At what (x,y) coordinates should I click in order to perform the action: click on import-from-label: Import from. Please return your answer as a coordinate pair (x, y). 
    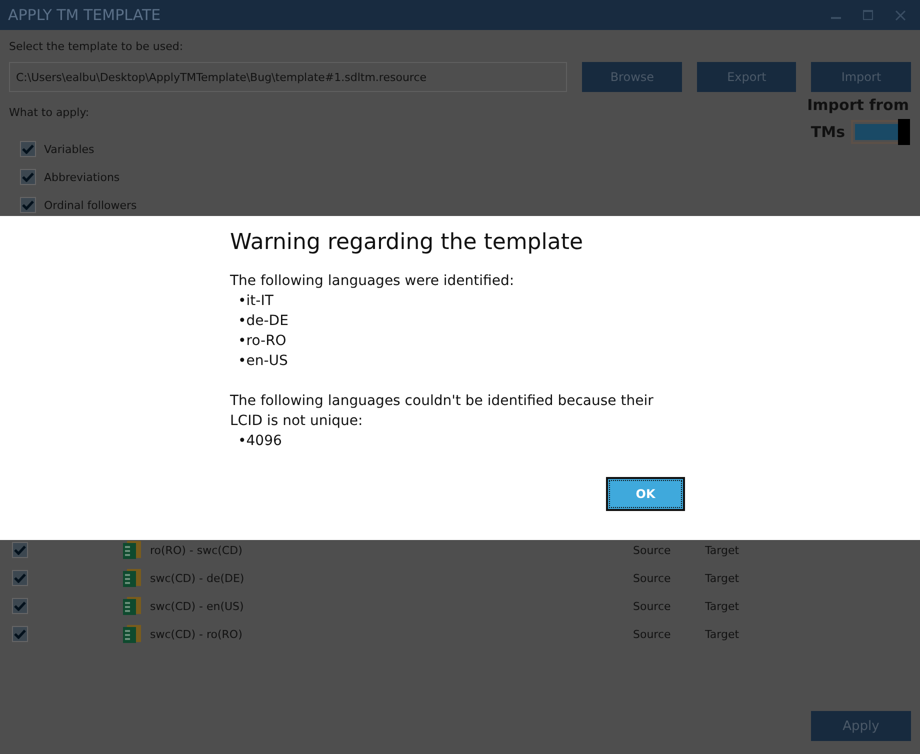
    Looking at the image, I should click on (858, 105).